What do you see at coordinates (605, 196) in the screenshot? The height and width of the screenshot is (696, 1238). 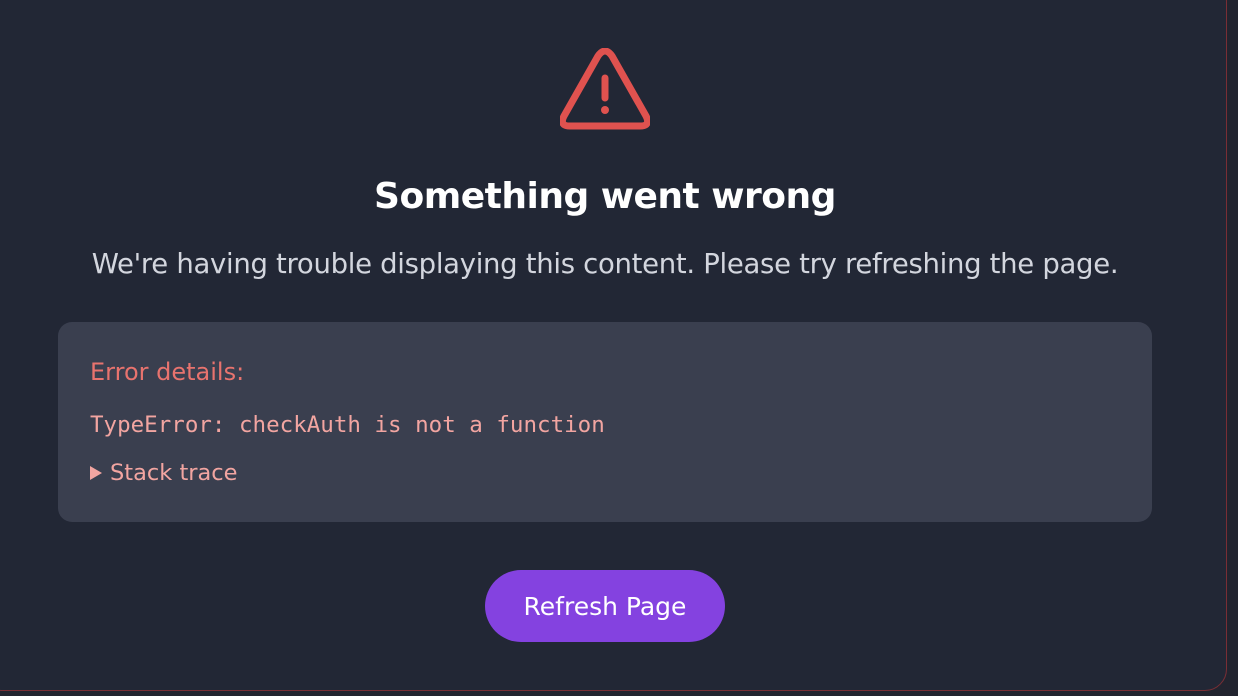 I see `error-title: Something went wrong` at bounding box center [605, 196].